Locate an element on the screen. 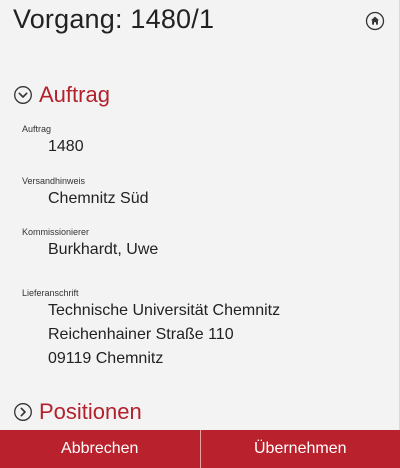 The image size is (400, 468). cancel-button: Abbrechen is located at coordinates (100, 449).